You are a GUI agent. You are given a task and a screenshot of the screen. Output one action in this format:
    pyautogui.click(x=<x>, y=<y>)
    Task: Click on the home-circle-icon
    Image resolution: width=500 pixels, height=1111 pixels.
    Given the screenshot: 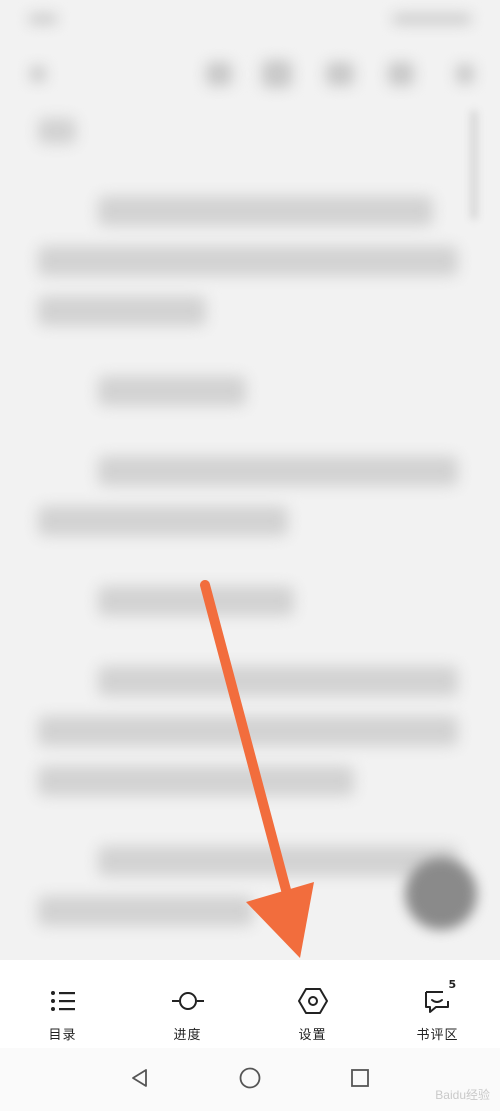 What is the action you would take?
    pyautogui.click(x=250, y=1080)
    